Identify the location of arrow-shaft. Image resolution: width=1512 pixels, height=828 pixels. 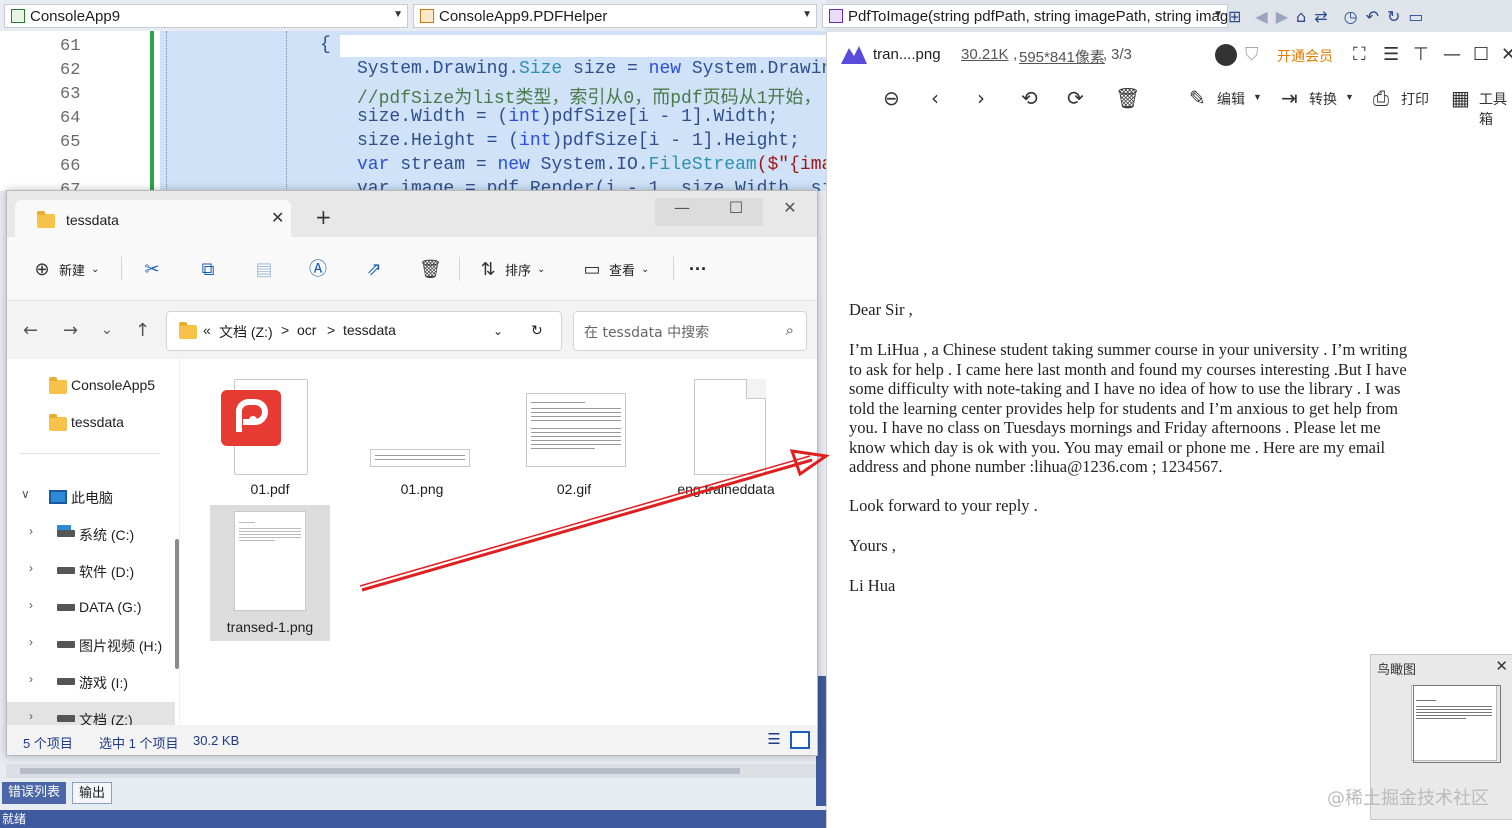
(587, 525).